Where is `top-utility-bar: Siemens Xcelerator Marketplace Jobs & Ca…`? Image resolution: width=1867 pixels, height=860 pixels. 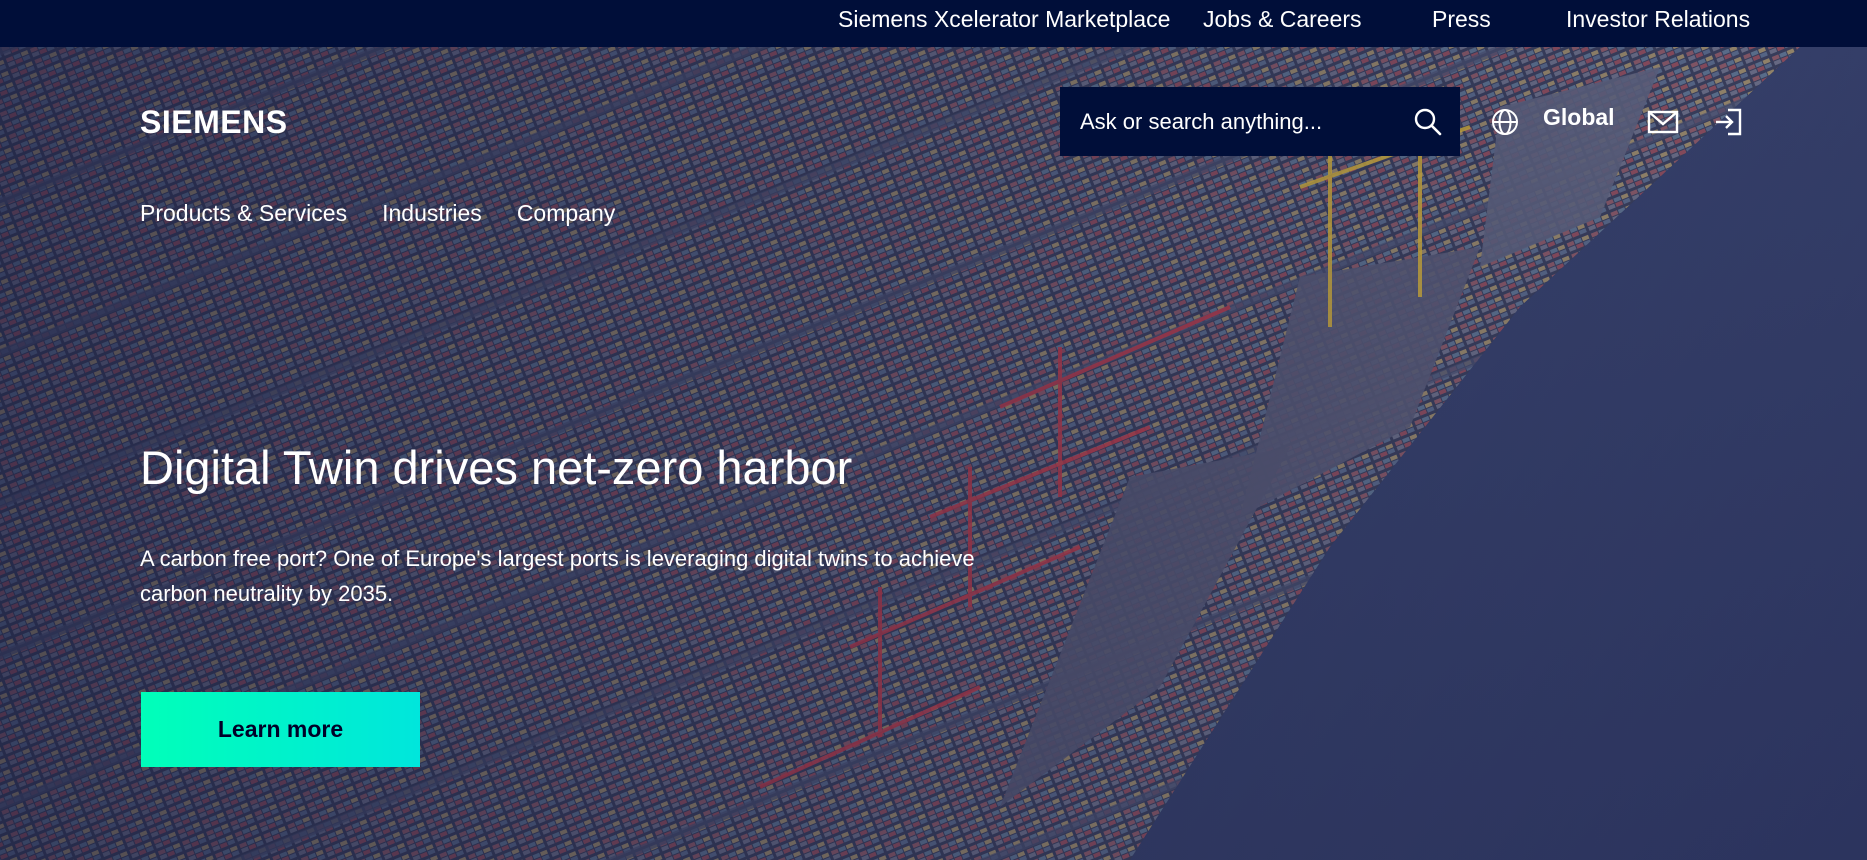
top-utility-bar: Siemens Xcelerator Marketplace Jobs & Ca… is located at coordinates (933, 23).